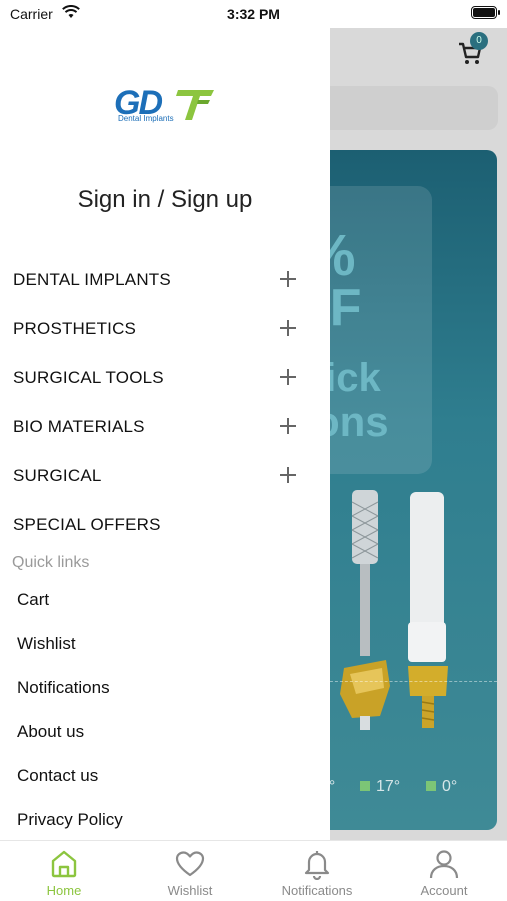  Describe the element at coordinates (165, 378) in the screenshot. I see `menu-item-surgical-tools: SURGICAL TOOLS` at that location.